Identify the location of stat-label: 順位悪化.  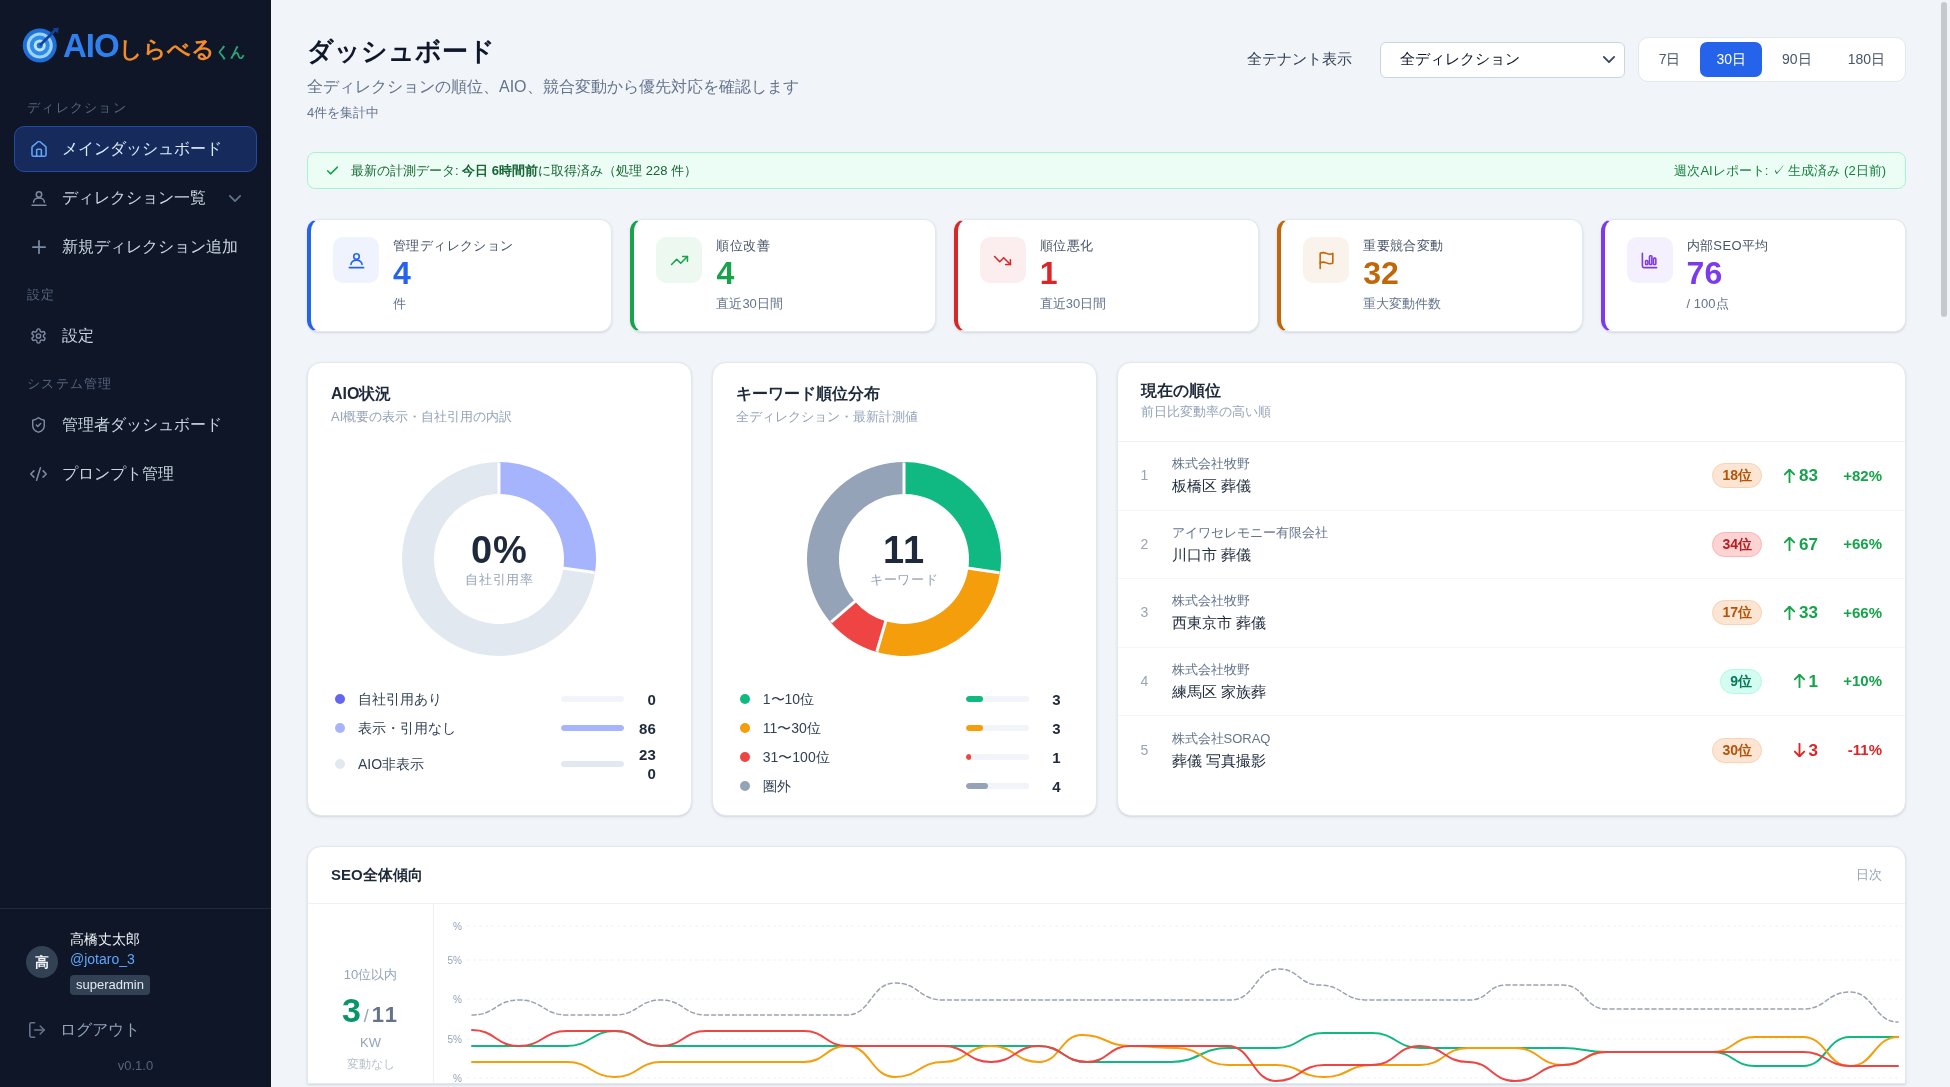
(1067, 246).